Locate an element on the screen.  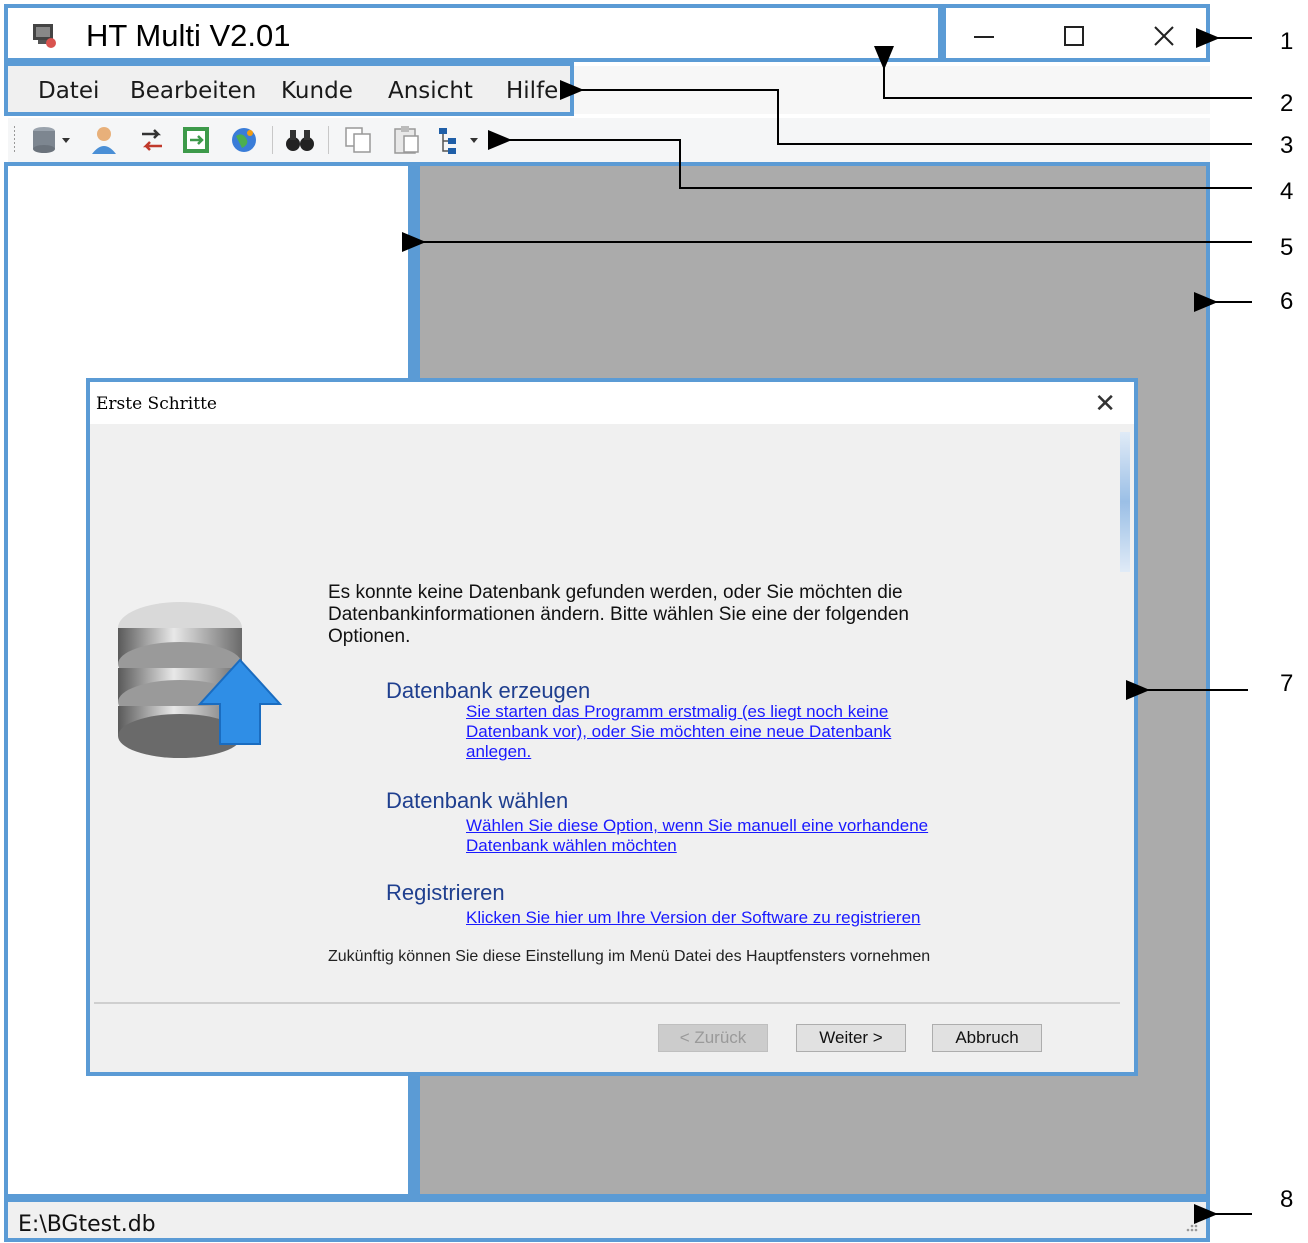
callout-number: 8 is located at coordinates (1287, 1199).